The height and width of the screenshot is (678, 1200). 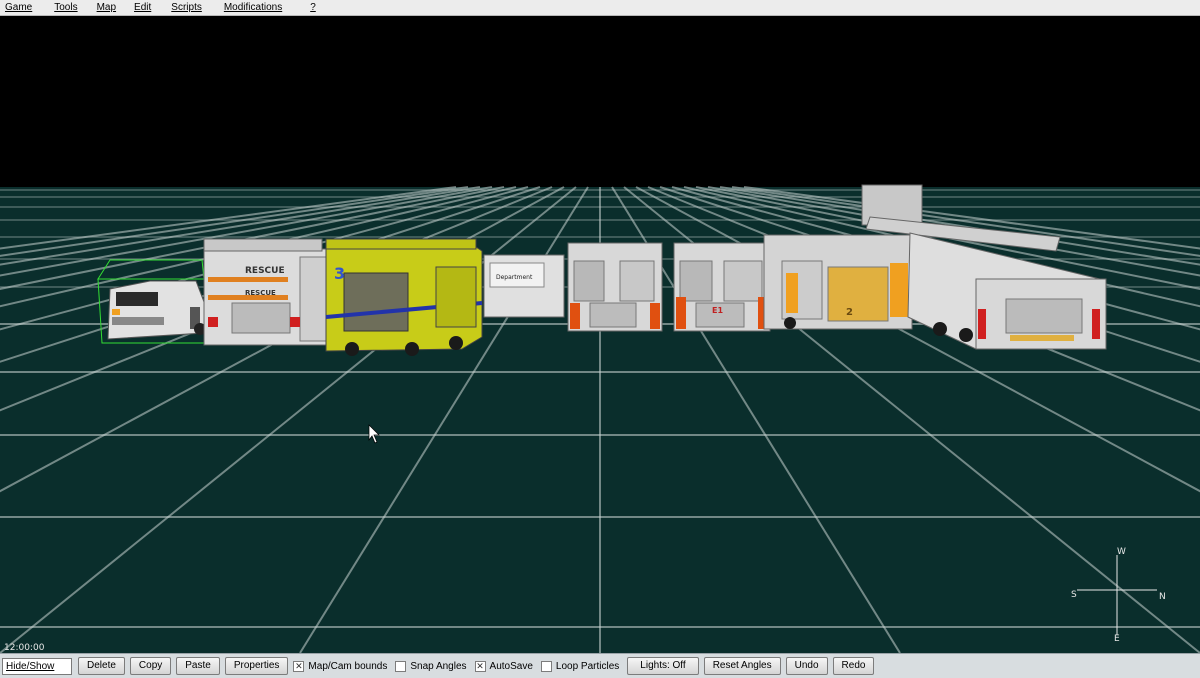 I want to click on menu-help: ?, so click(x=313, y=8).